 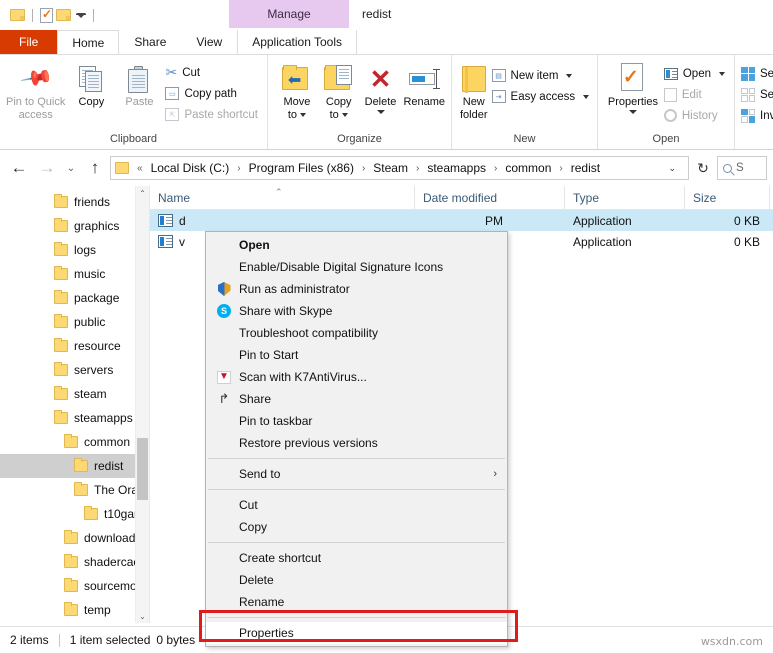 I want to click on breadcrumb-item: common, so click(x=528, y=168).